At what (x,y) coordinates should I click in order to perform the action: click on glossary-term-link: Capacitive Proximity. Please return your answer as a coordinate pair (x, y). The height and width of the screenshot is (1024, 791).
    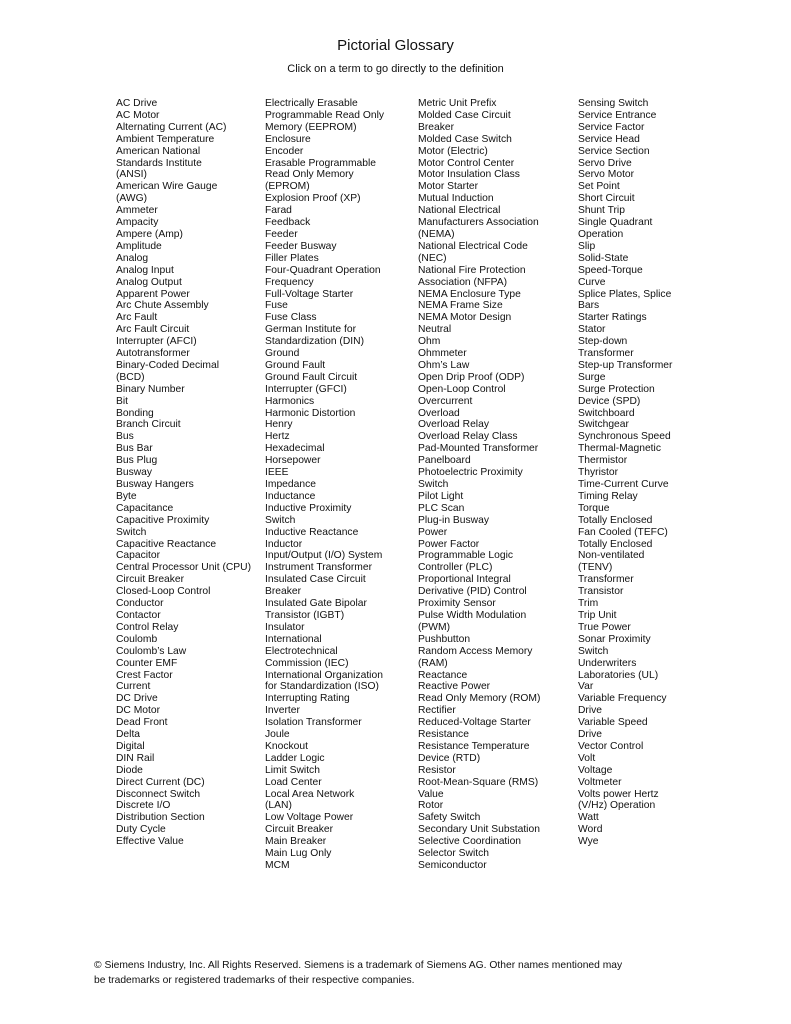
    Looking at the image, I should click on (183, 521).